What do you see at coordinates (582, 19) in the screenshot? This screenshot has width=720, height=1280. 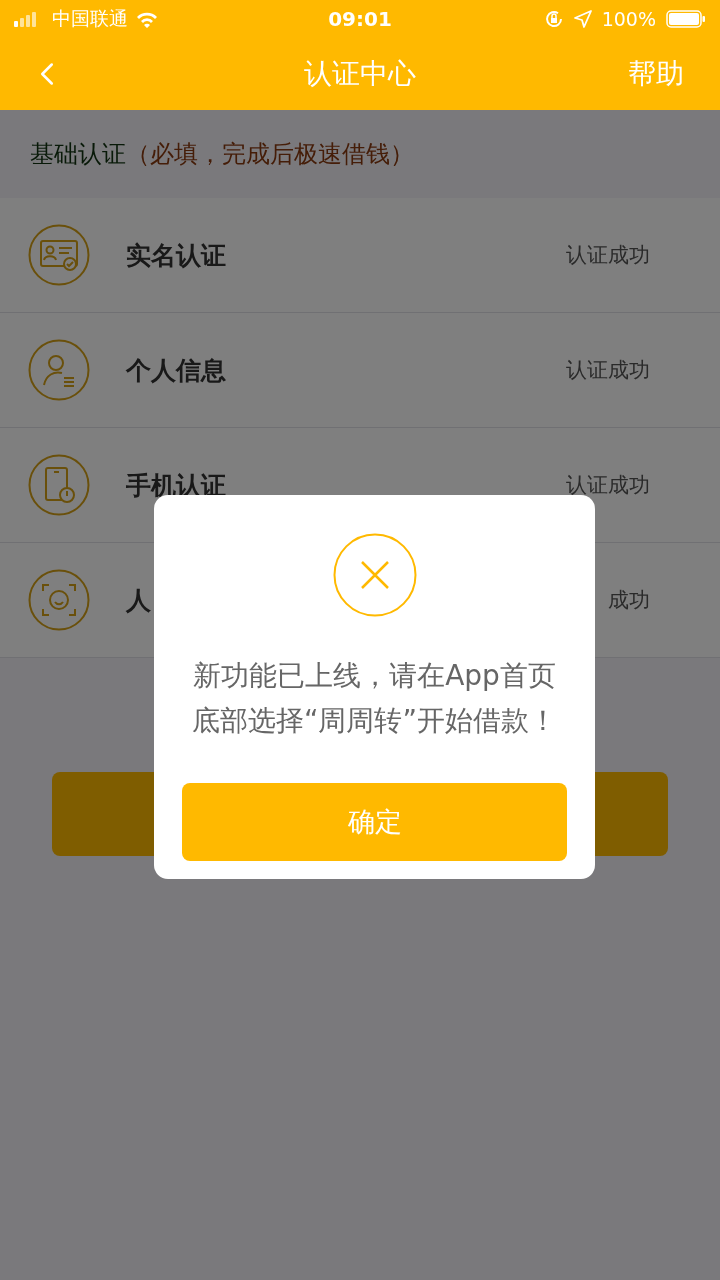 I see `location-icon` at bounding box center [582, 19].